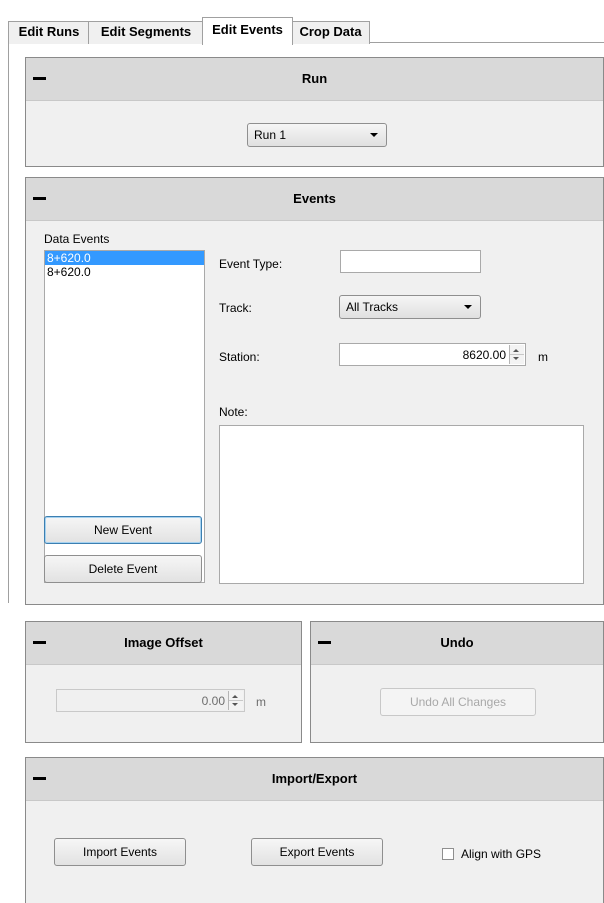  What do you see at coordinates (372, 307) in the screenshot?
I see `track-select-value: All Tracks` at bounding box center [372, 307].